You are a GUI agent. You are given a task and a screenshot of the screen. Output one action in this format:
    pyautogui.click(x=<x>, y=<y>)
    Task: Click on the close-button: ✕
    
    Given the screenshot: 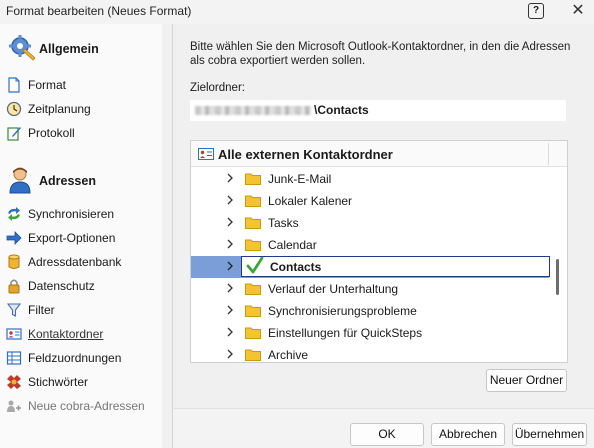 What is the action you would take?
    pyautogui.click(x=578, y=11)
    